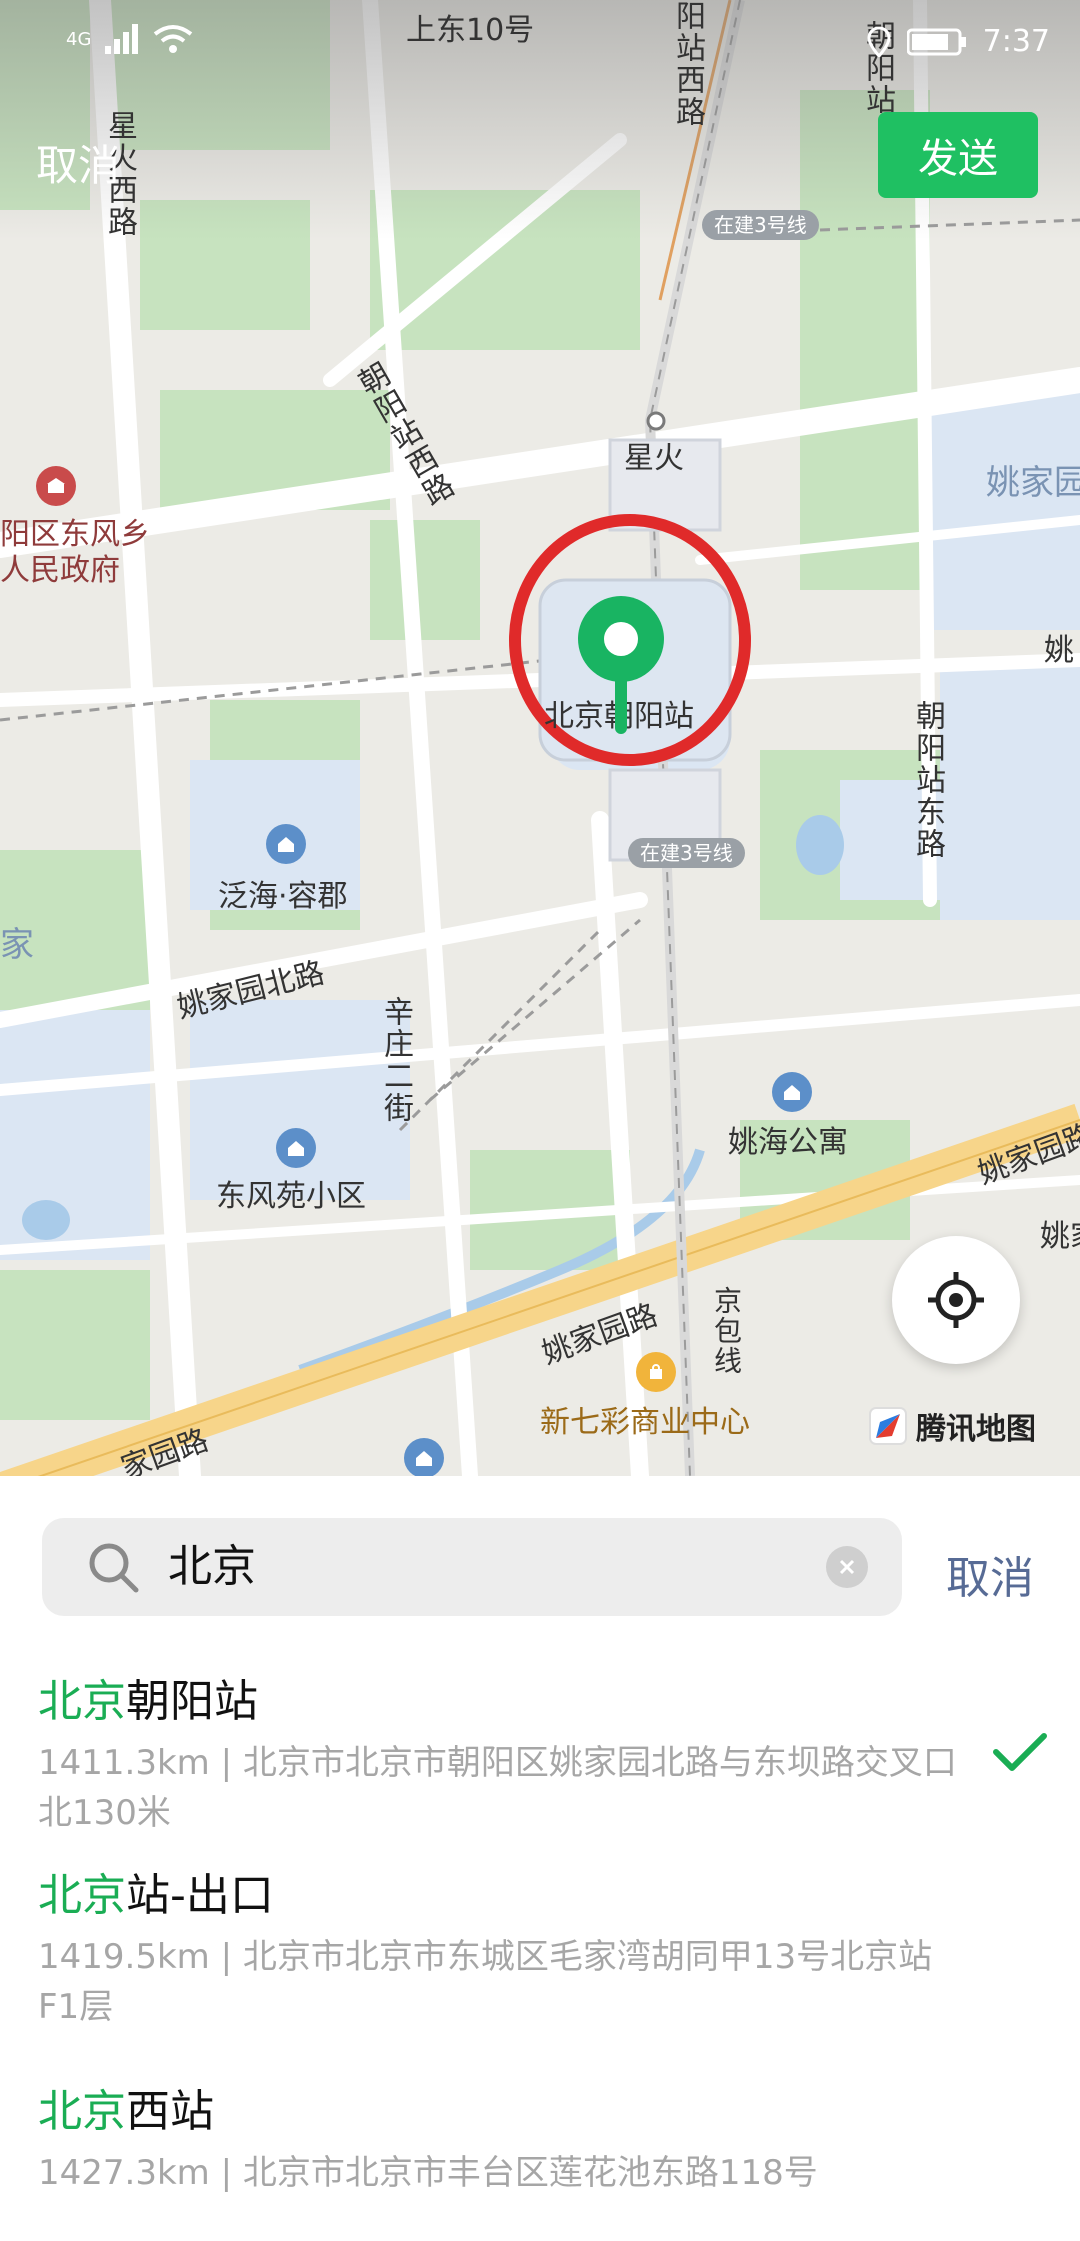  Describe the element at coordinates (485, 1982) in the screenshot. I see `result-subtitle: 1419.5km | 北京市北京市东城区毛家湾胡同甲13号北京站F1层` at that location.